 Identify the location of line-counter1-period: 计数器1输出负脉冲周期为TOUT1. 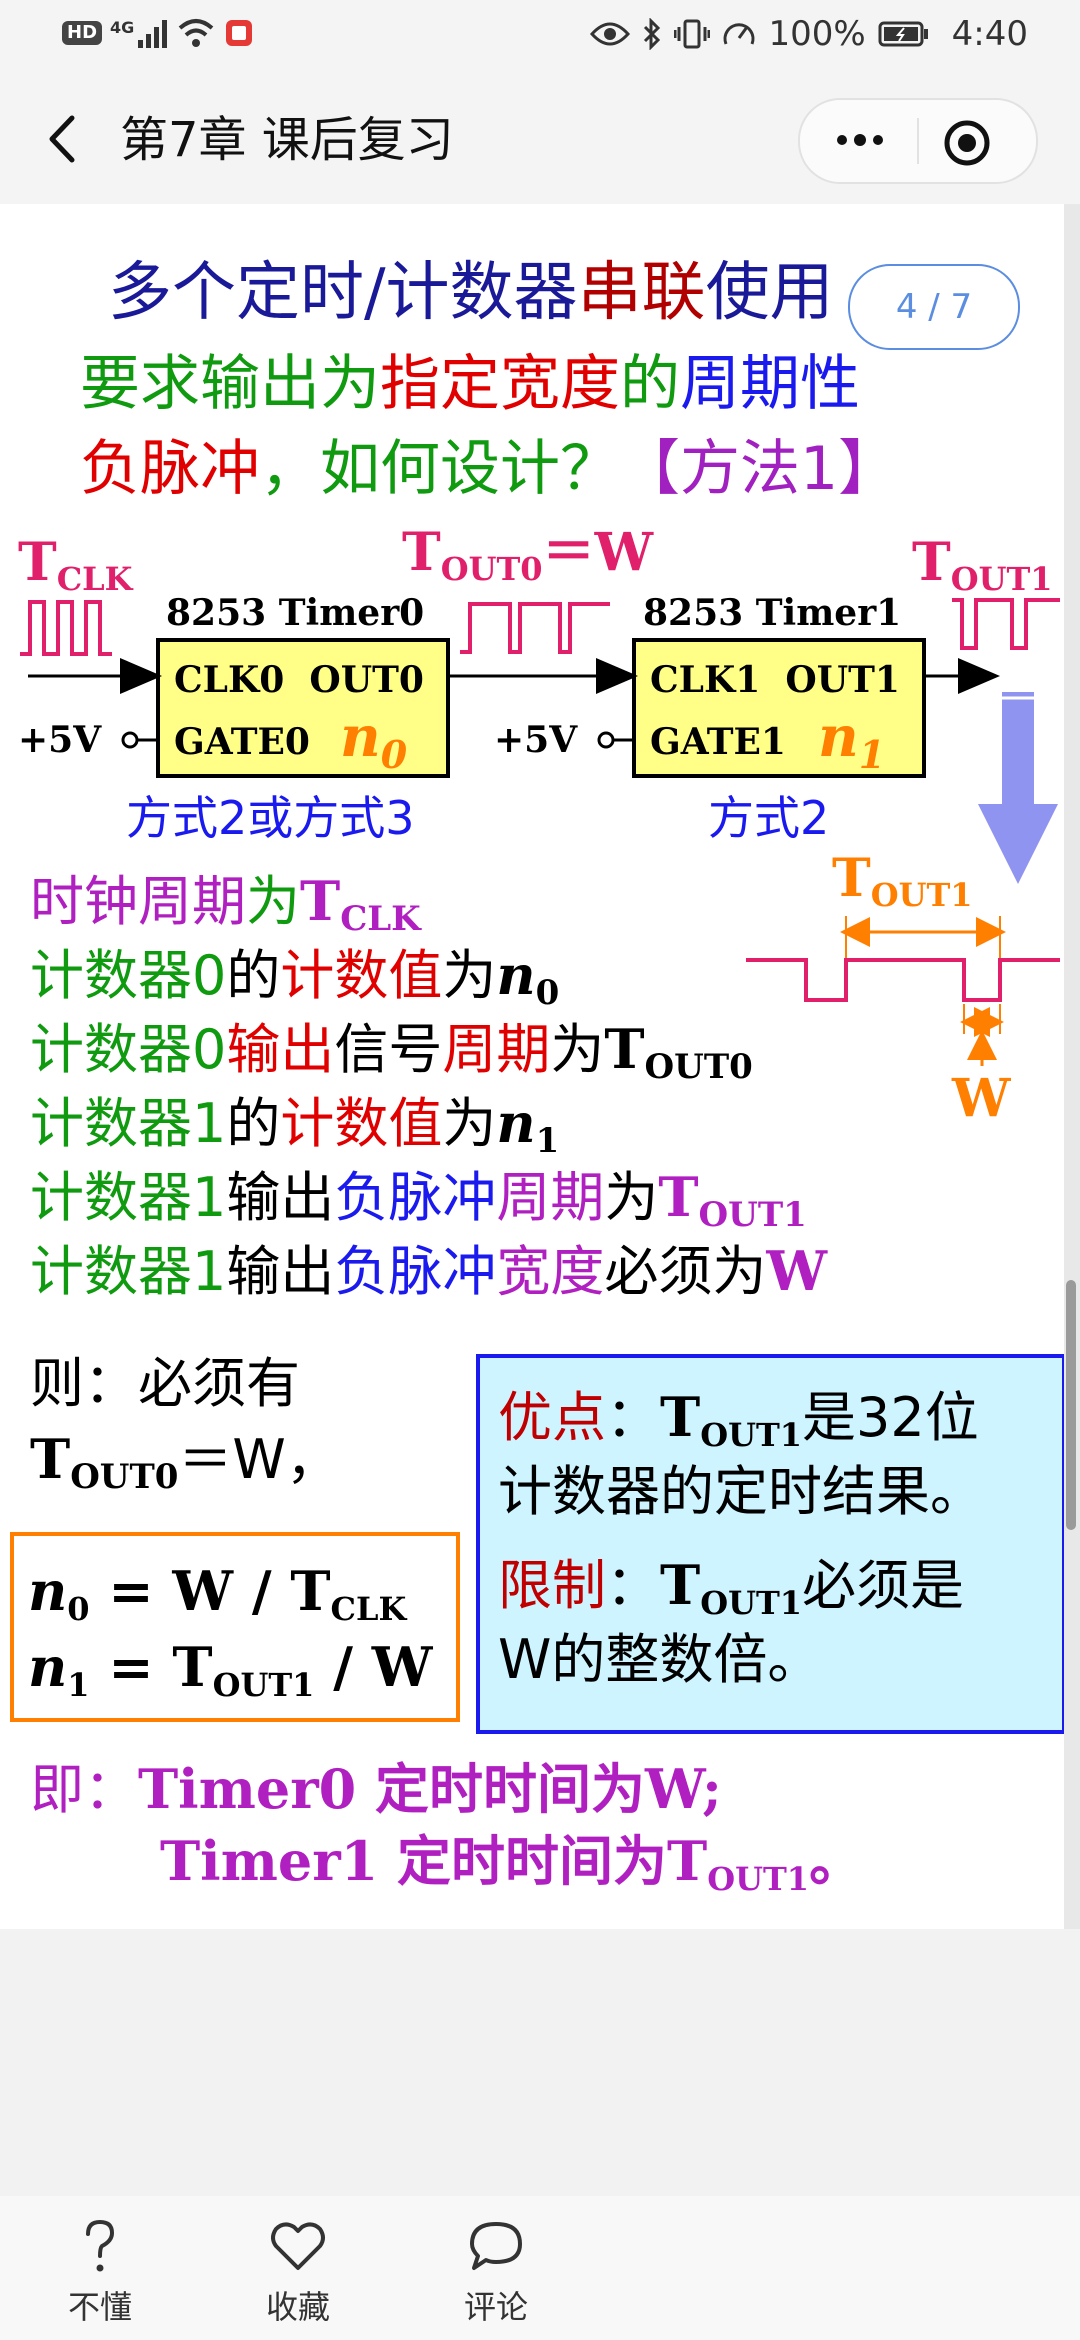
(418, 1200).